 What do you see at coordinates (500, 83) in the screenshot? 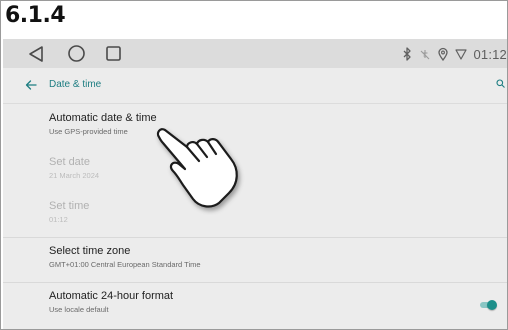
I see `search-icon` at bounding box center [500, 83].